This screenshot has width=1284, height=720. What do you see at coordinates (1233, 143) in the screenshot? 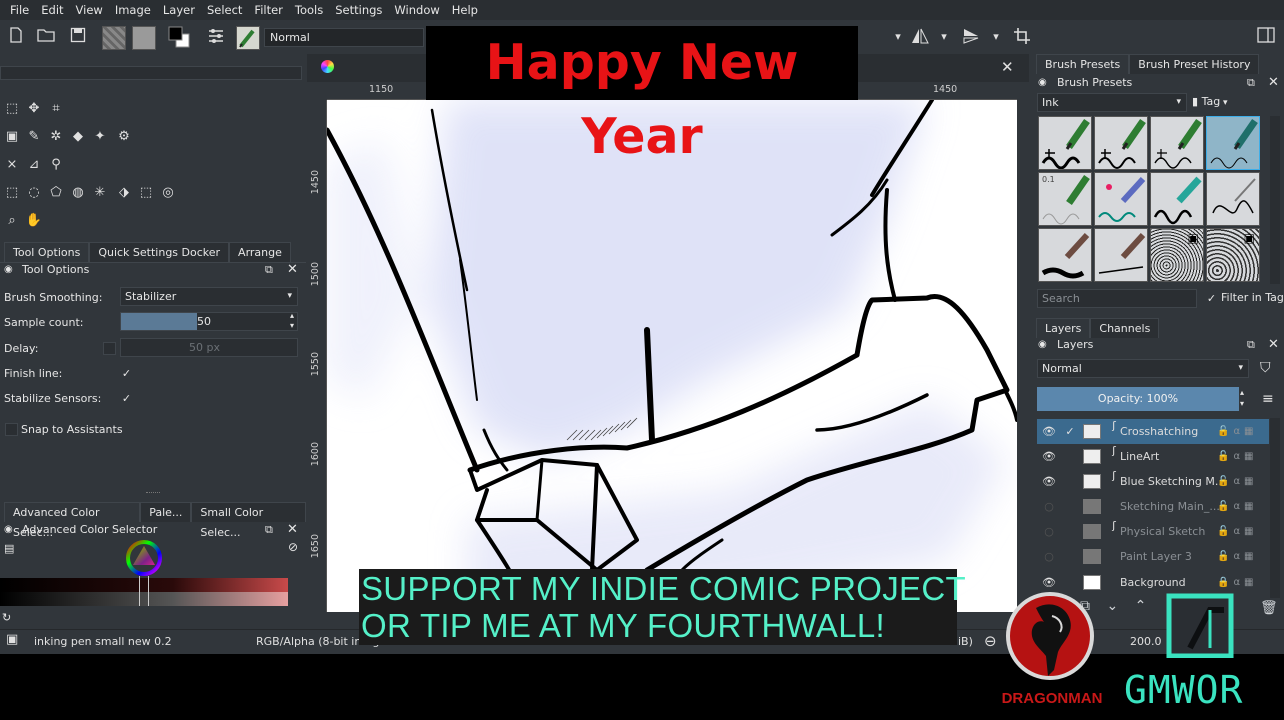
I see `brush-preset-cell-selected` at bounding box center [1233, 143].